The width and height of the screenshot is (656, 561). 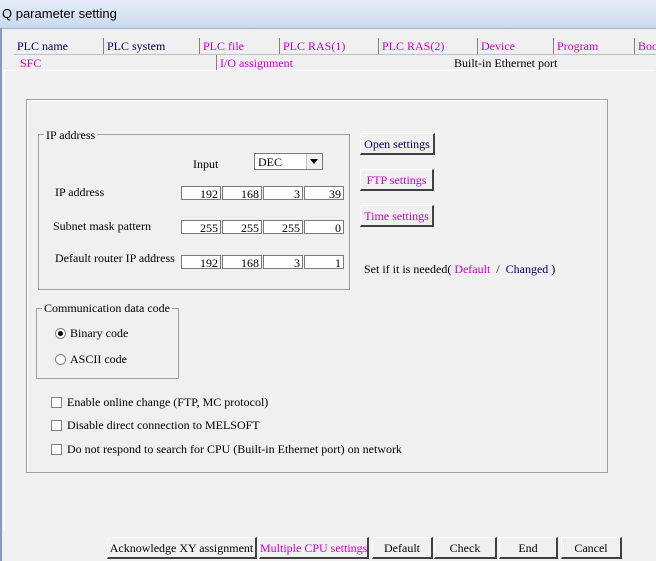 What do you see at coordinates (465, 548) in the screenshot?
I see `check-button: Check` at bounding box center [465, 548].